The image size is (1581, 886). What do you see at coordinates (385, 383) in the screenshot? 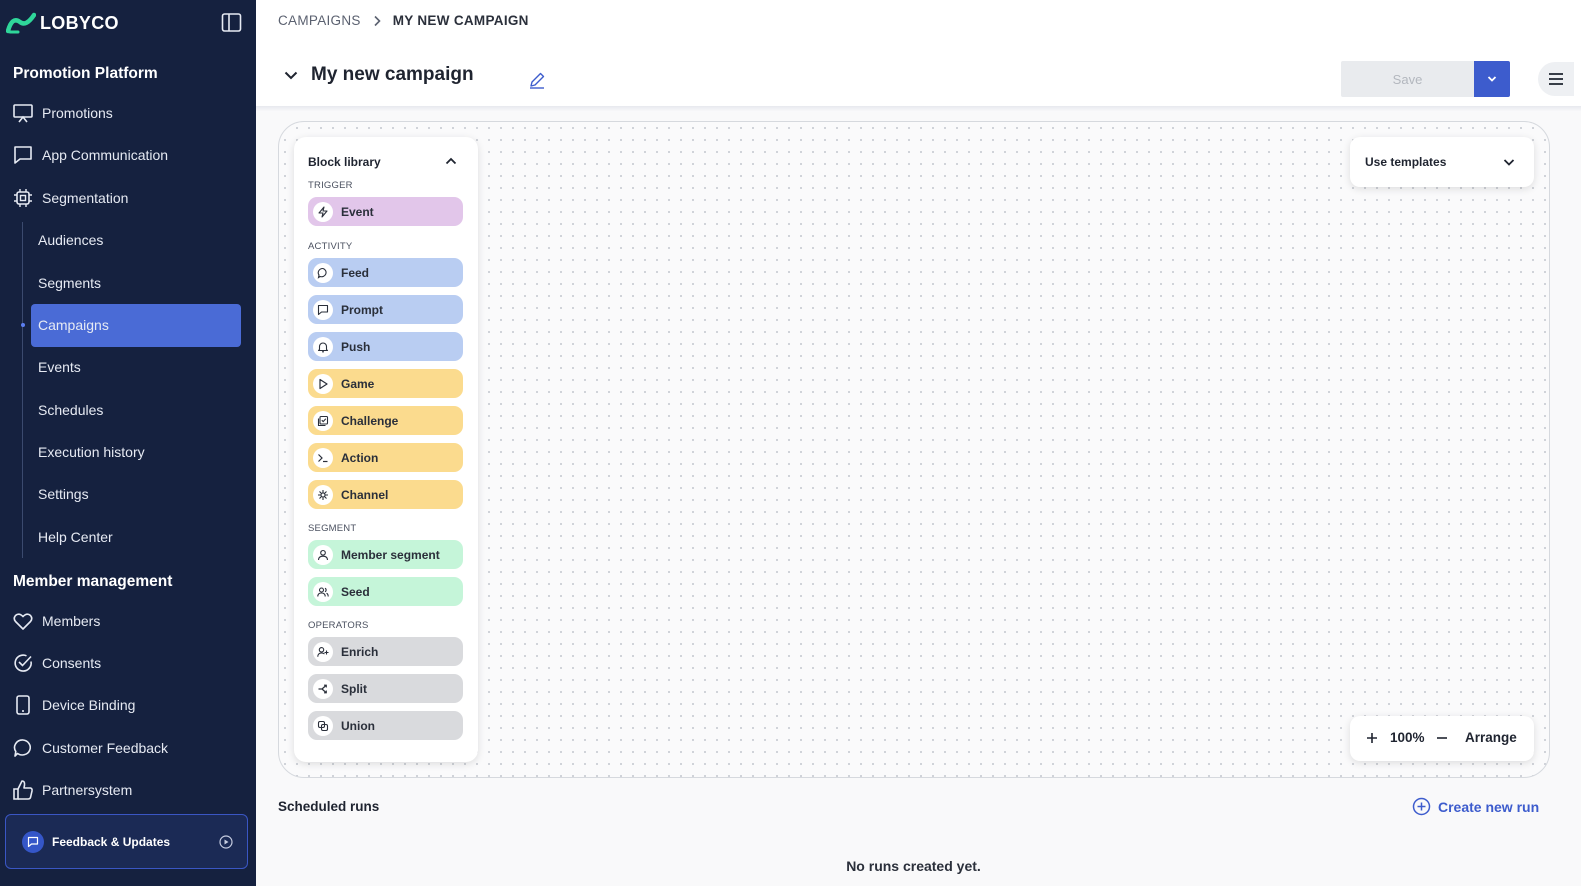
I see `block-game: Game` at bounding box center [385, 383].